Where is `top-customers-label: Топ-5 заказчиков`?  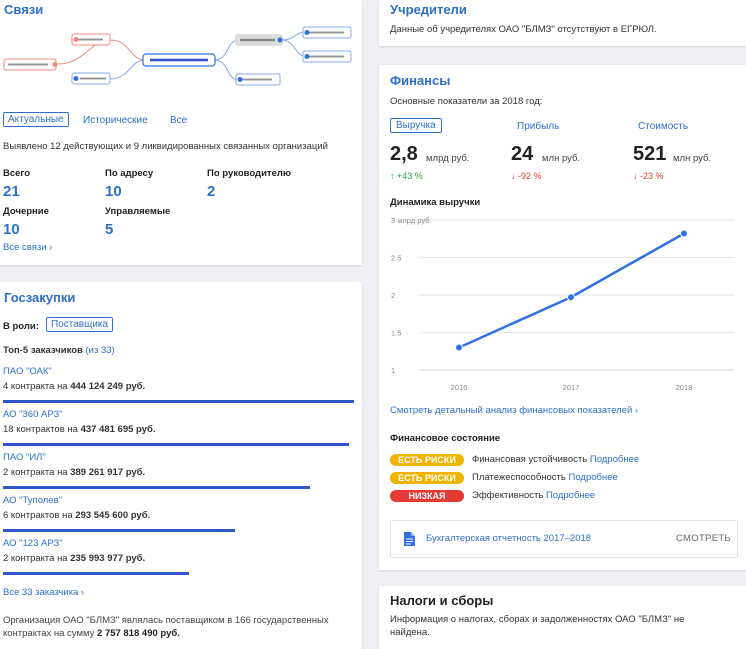 top-customers-label: Топ-5 заказчиков is located at coordinates (43, 350).